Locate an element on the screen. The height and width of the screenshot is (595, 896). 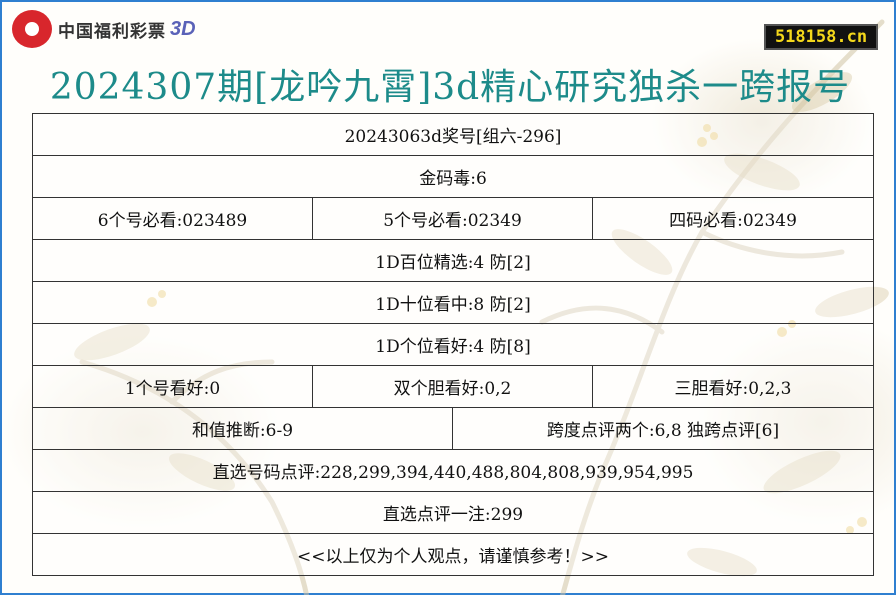
units-cell: 1D个位看好:4 防[8] is located at coordinates (453, 344).